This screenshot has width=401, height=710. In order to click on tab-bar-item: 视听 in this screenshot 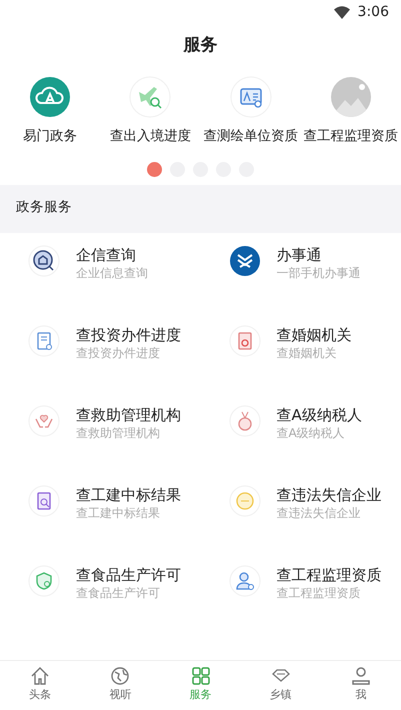, I will do `click(120, 685)`.